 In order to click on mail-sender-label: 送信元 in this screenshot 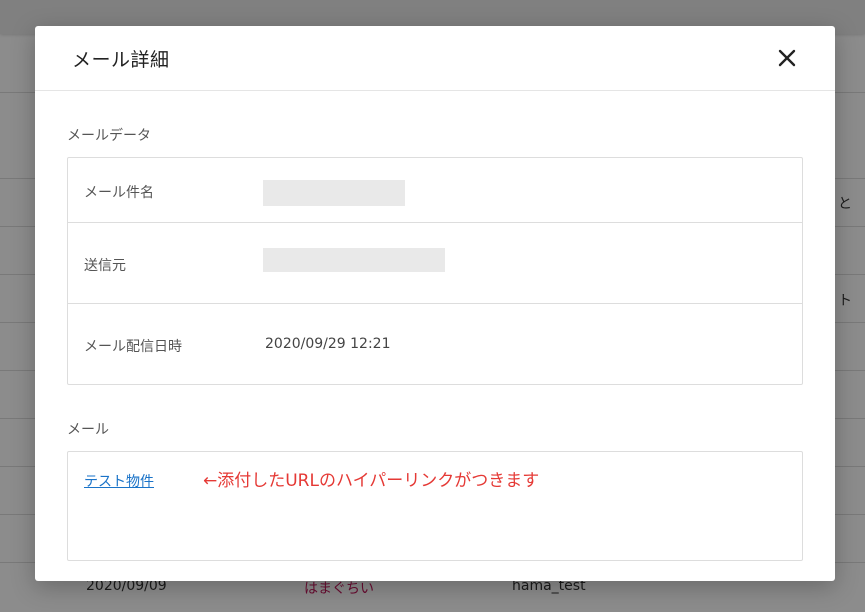, I will do `click(105, 266)`.